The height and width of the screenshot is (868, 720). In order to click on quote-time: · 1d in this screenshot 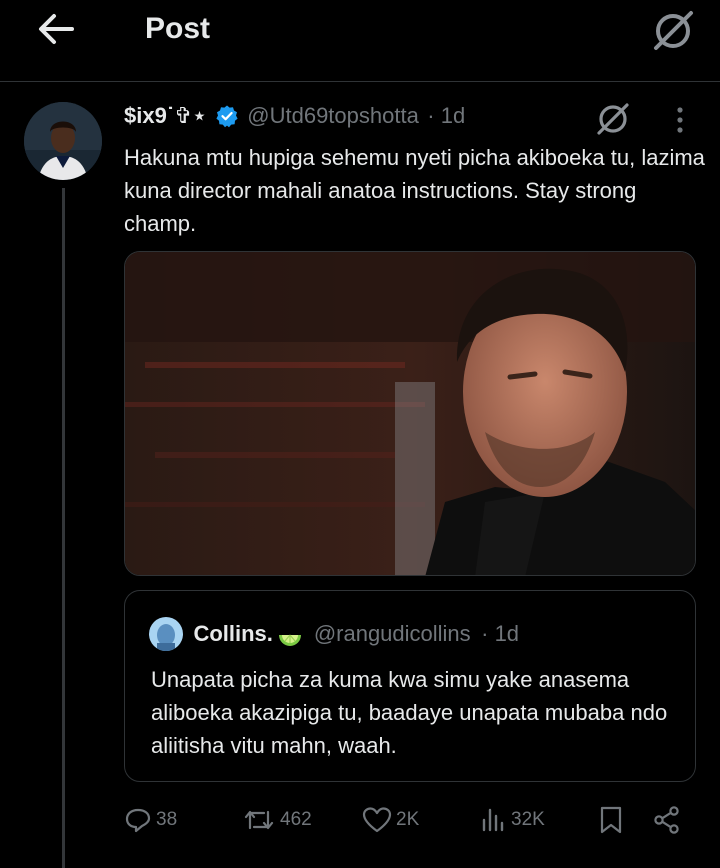, I will do `click(500, 633)`.